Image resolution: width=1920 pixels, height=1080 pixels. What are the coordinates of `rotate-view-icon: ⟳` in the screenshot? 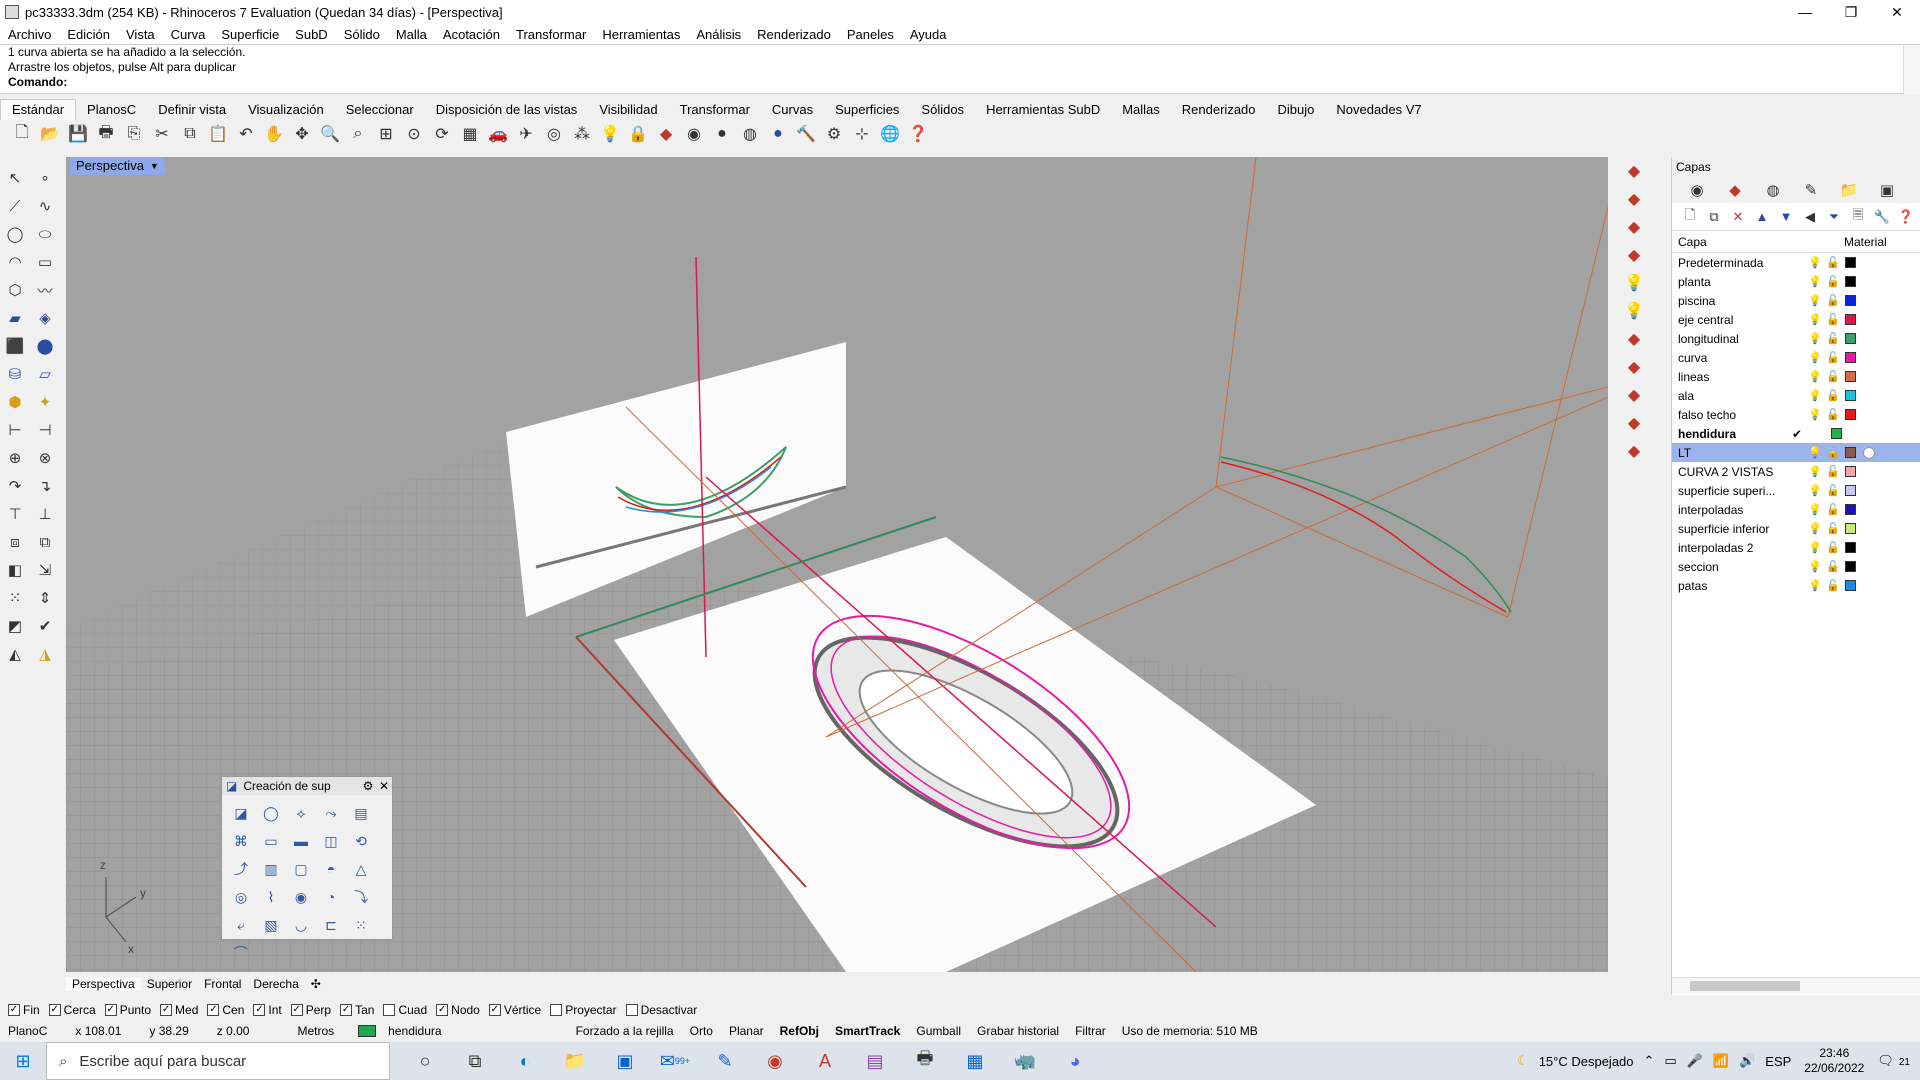 It's located at (442, 134).